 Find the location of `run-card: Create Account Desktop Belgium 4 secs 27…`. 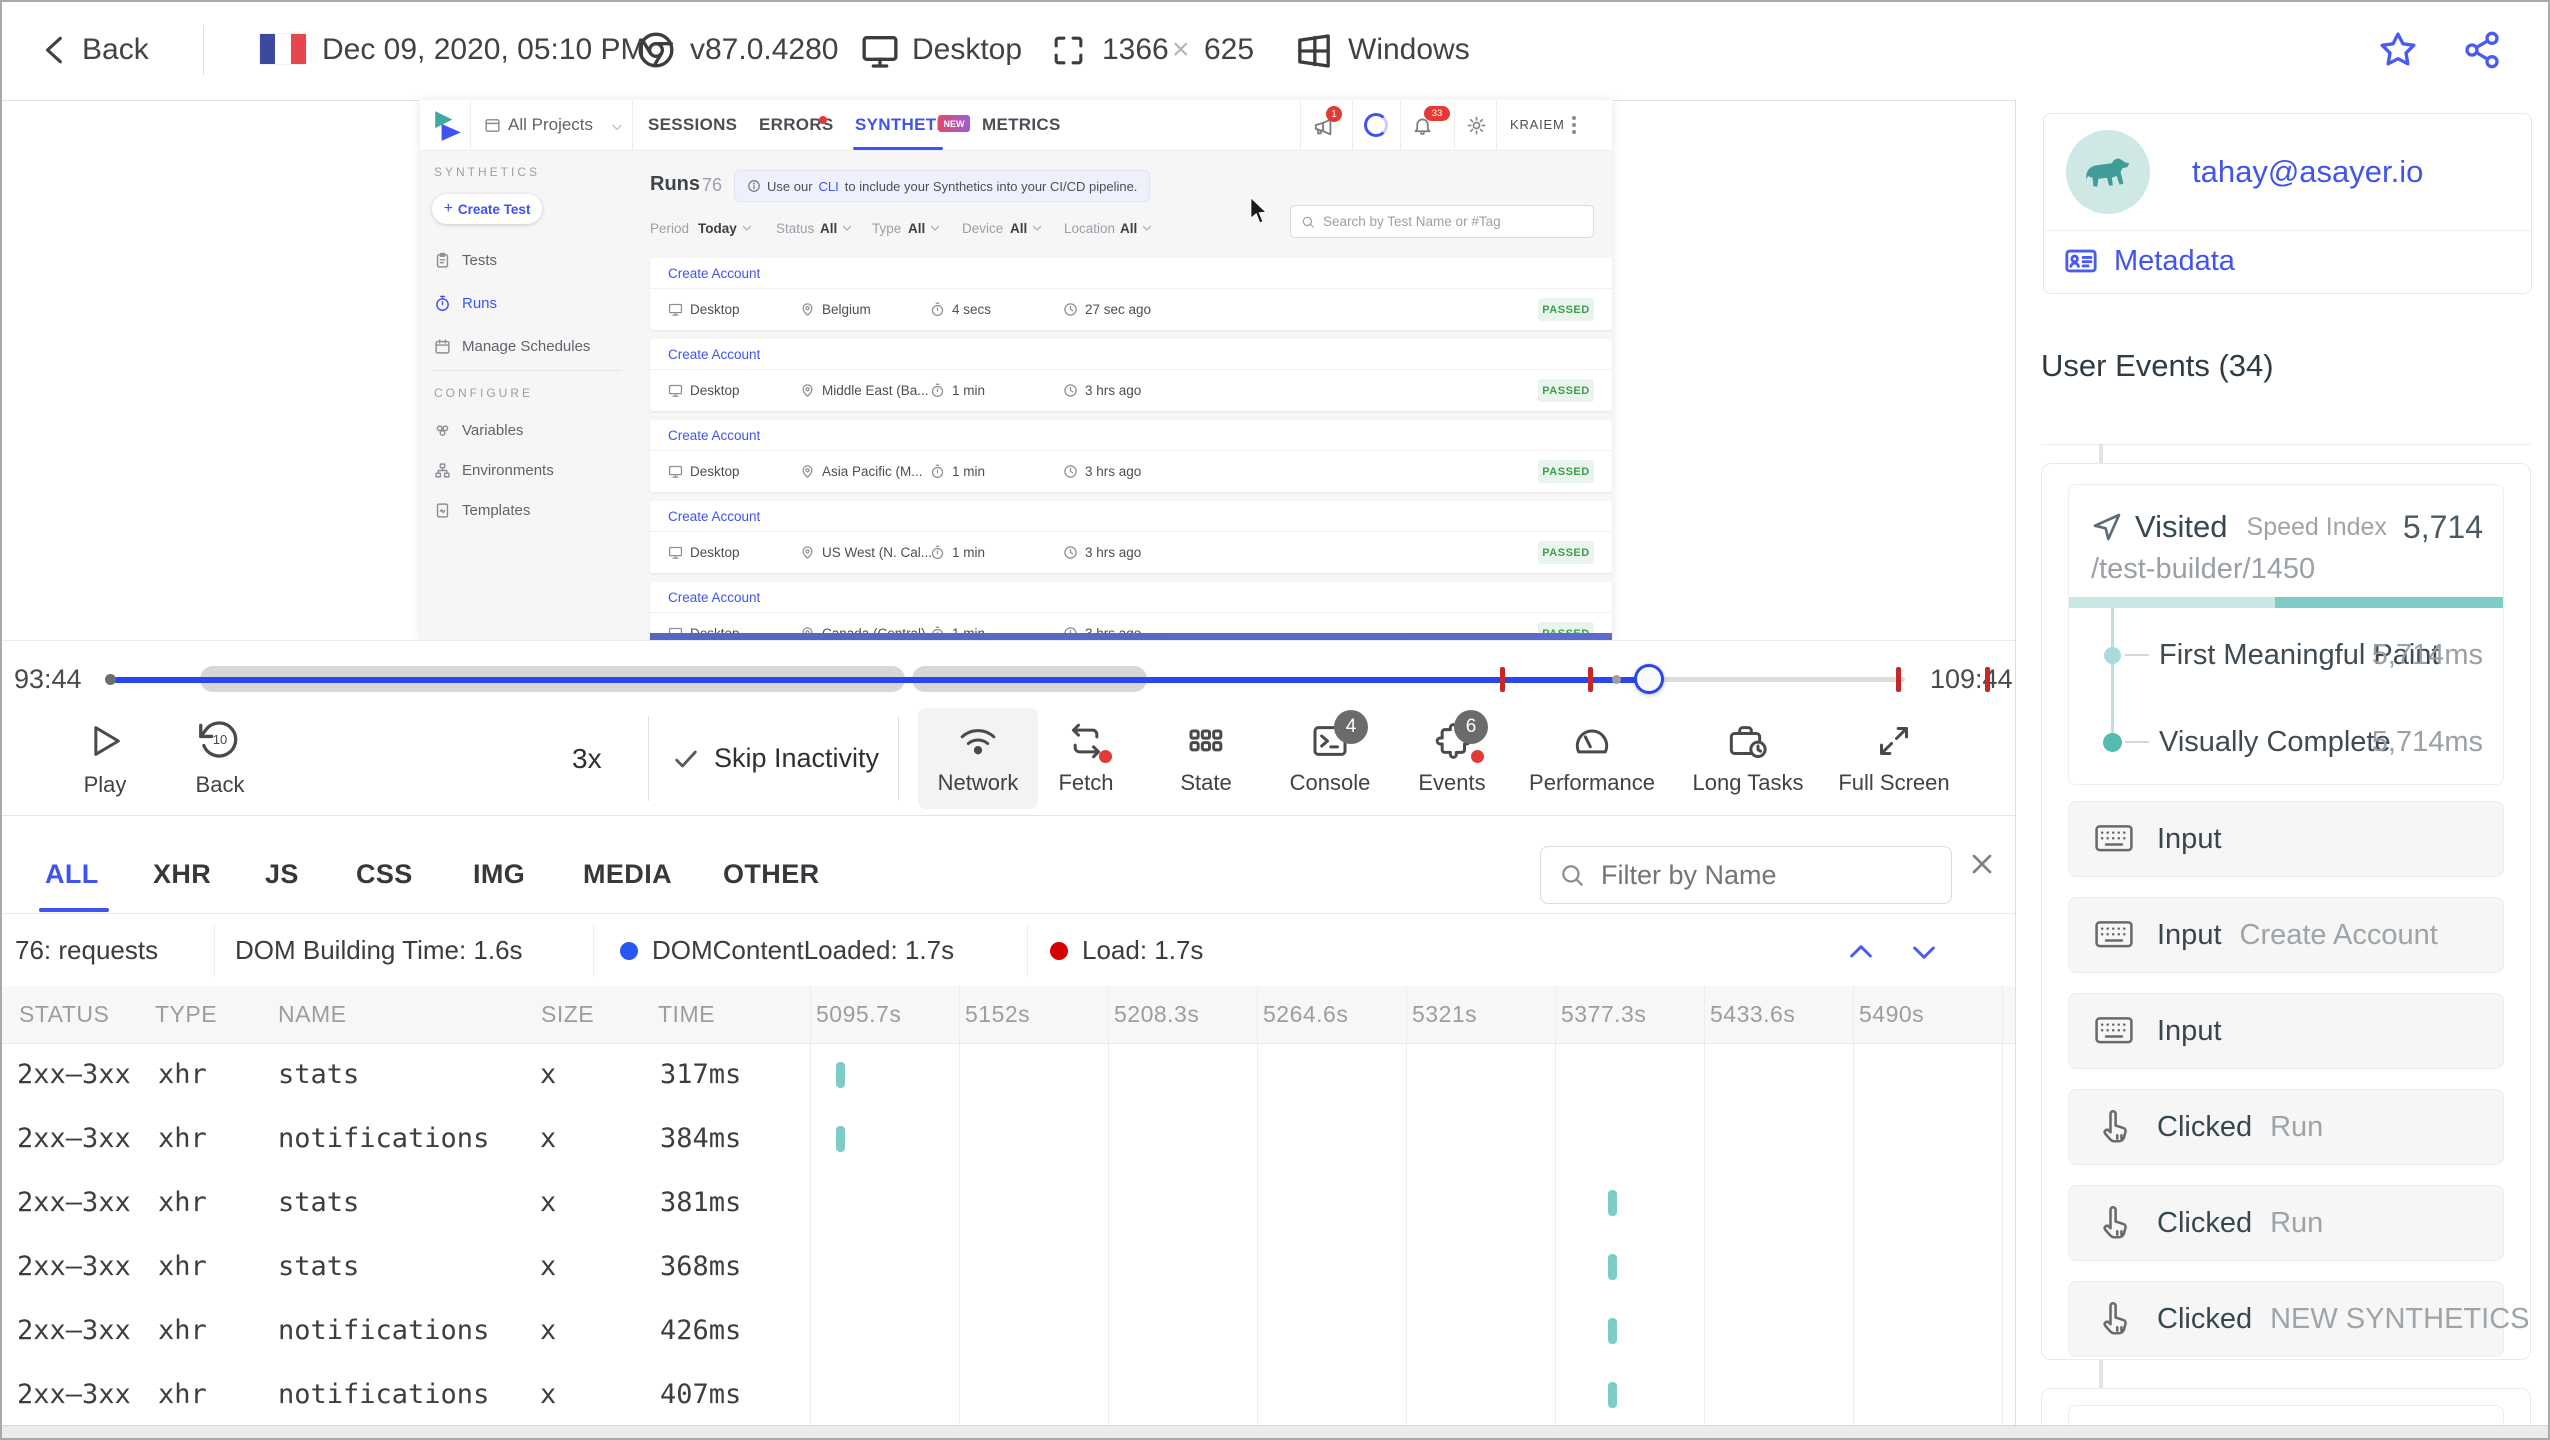

run-card: Create Account Desktop Belgium 4 secs 27… is located at coordinates (1131, 294).